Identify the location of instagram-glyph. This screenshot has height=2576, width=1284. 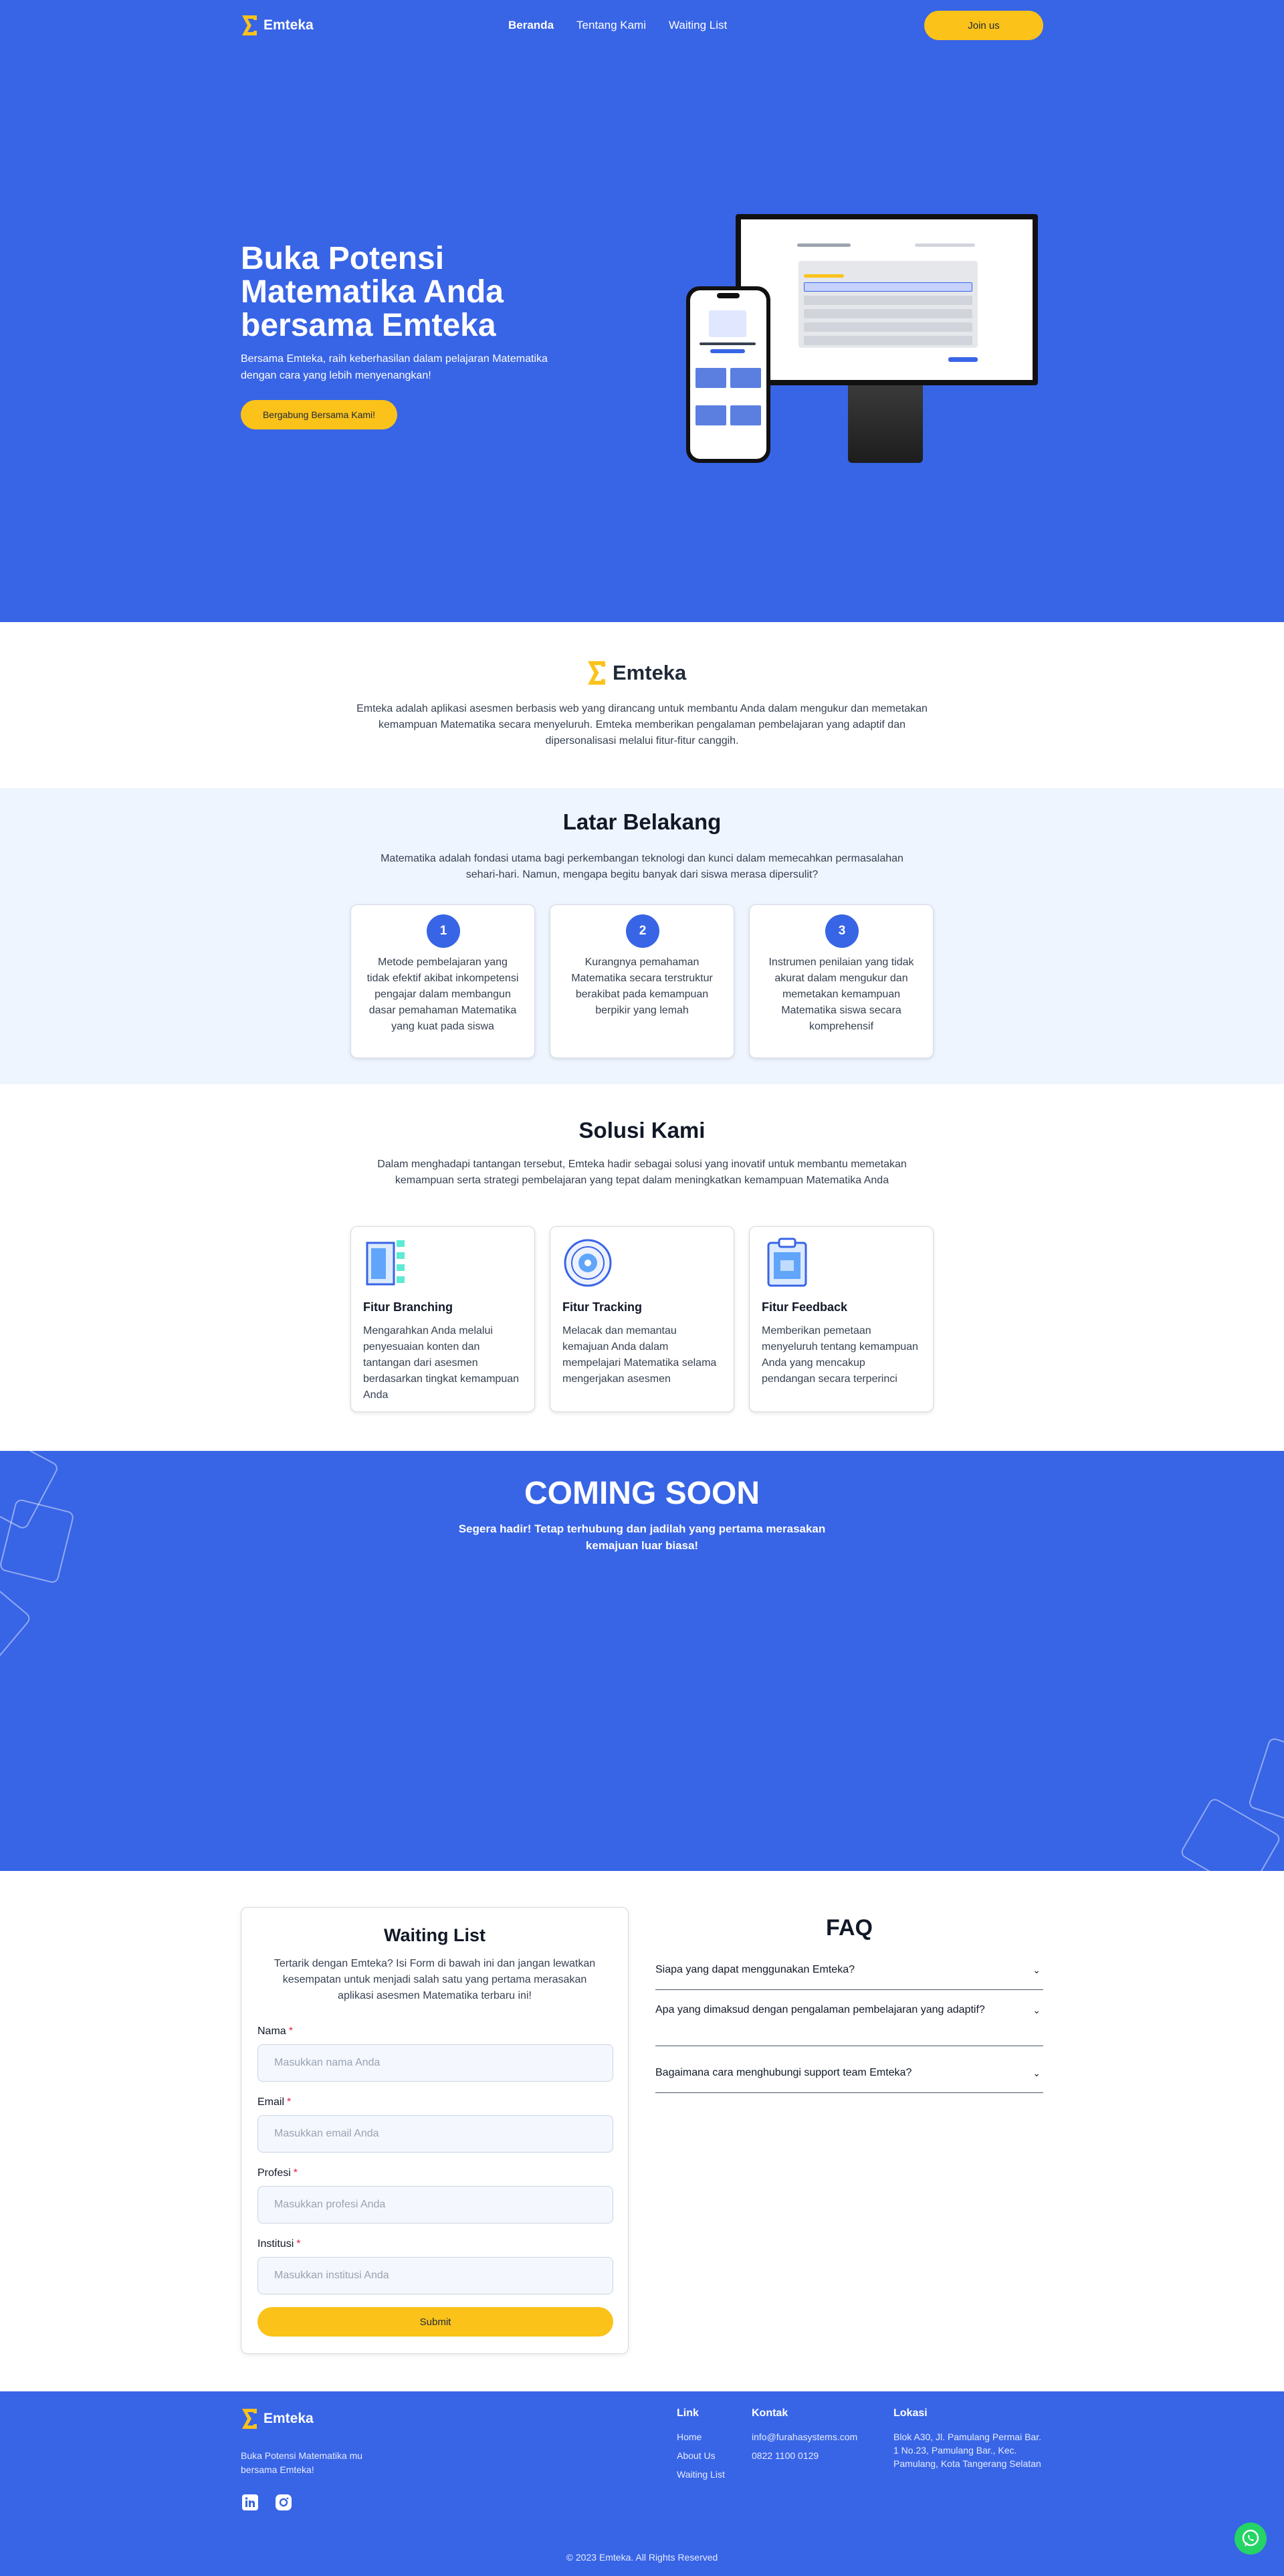
(284, 2502).